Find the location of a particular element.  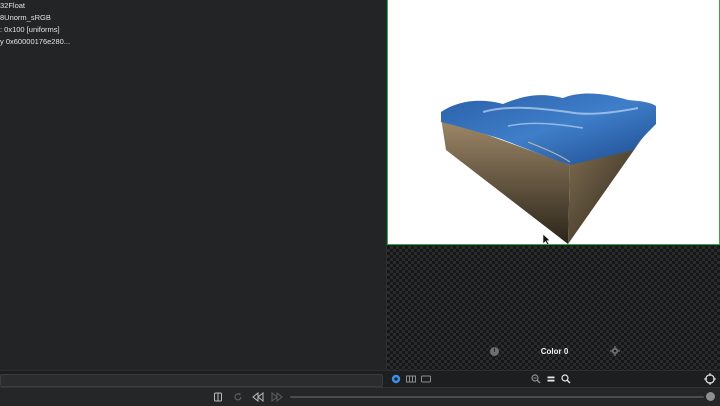

info-icon: i is located at coordinates (494, 351).